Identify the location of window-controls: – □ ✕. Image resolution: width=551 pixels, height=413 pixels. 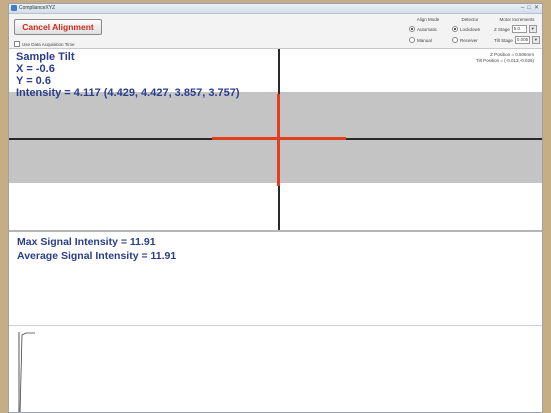
(530, 8).